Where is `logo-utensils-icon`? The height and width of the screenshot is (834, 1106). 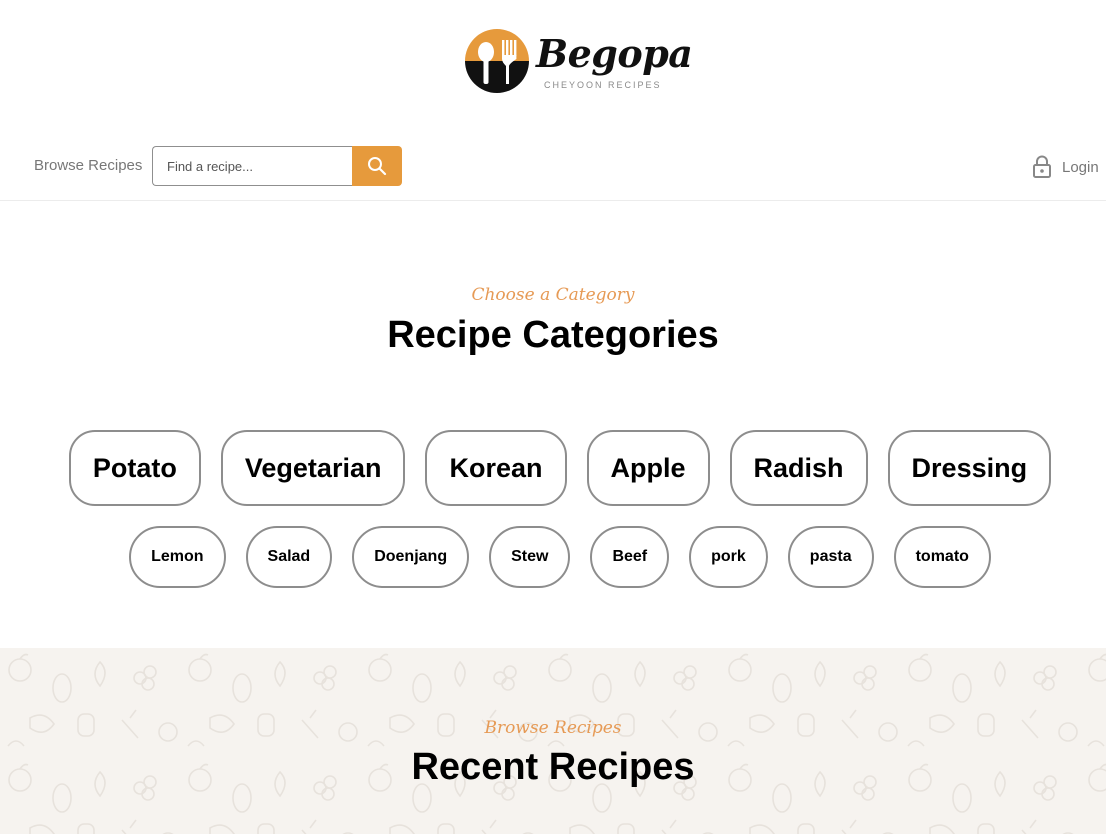 logo-utensils-icon is located at coordinates (497, 61).